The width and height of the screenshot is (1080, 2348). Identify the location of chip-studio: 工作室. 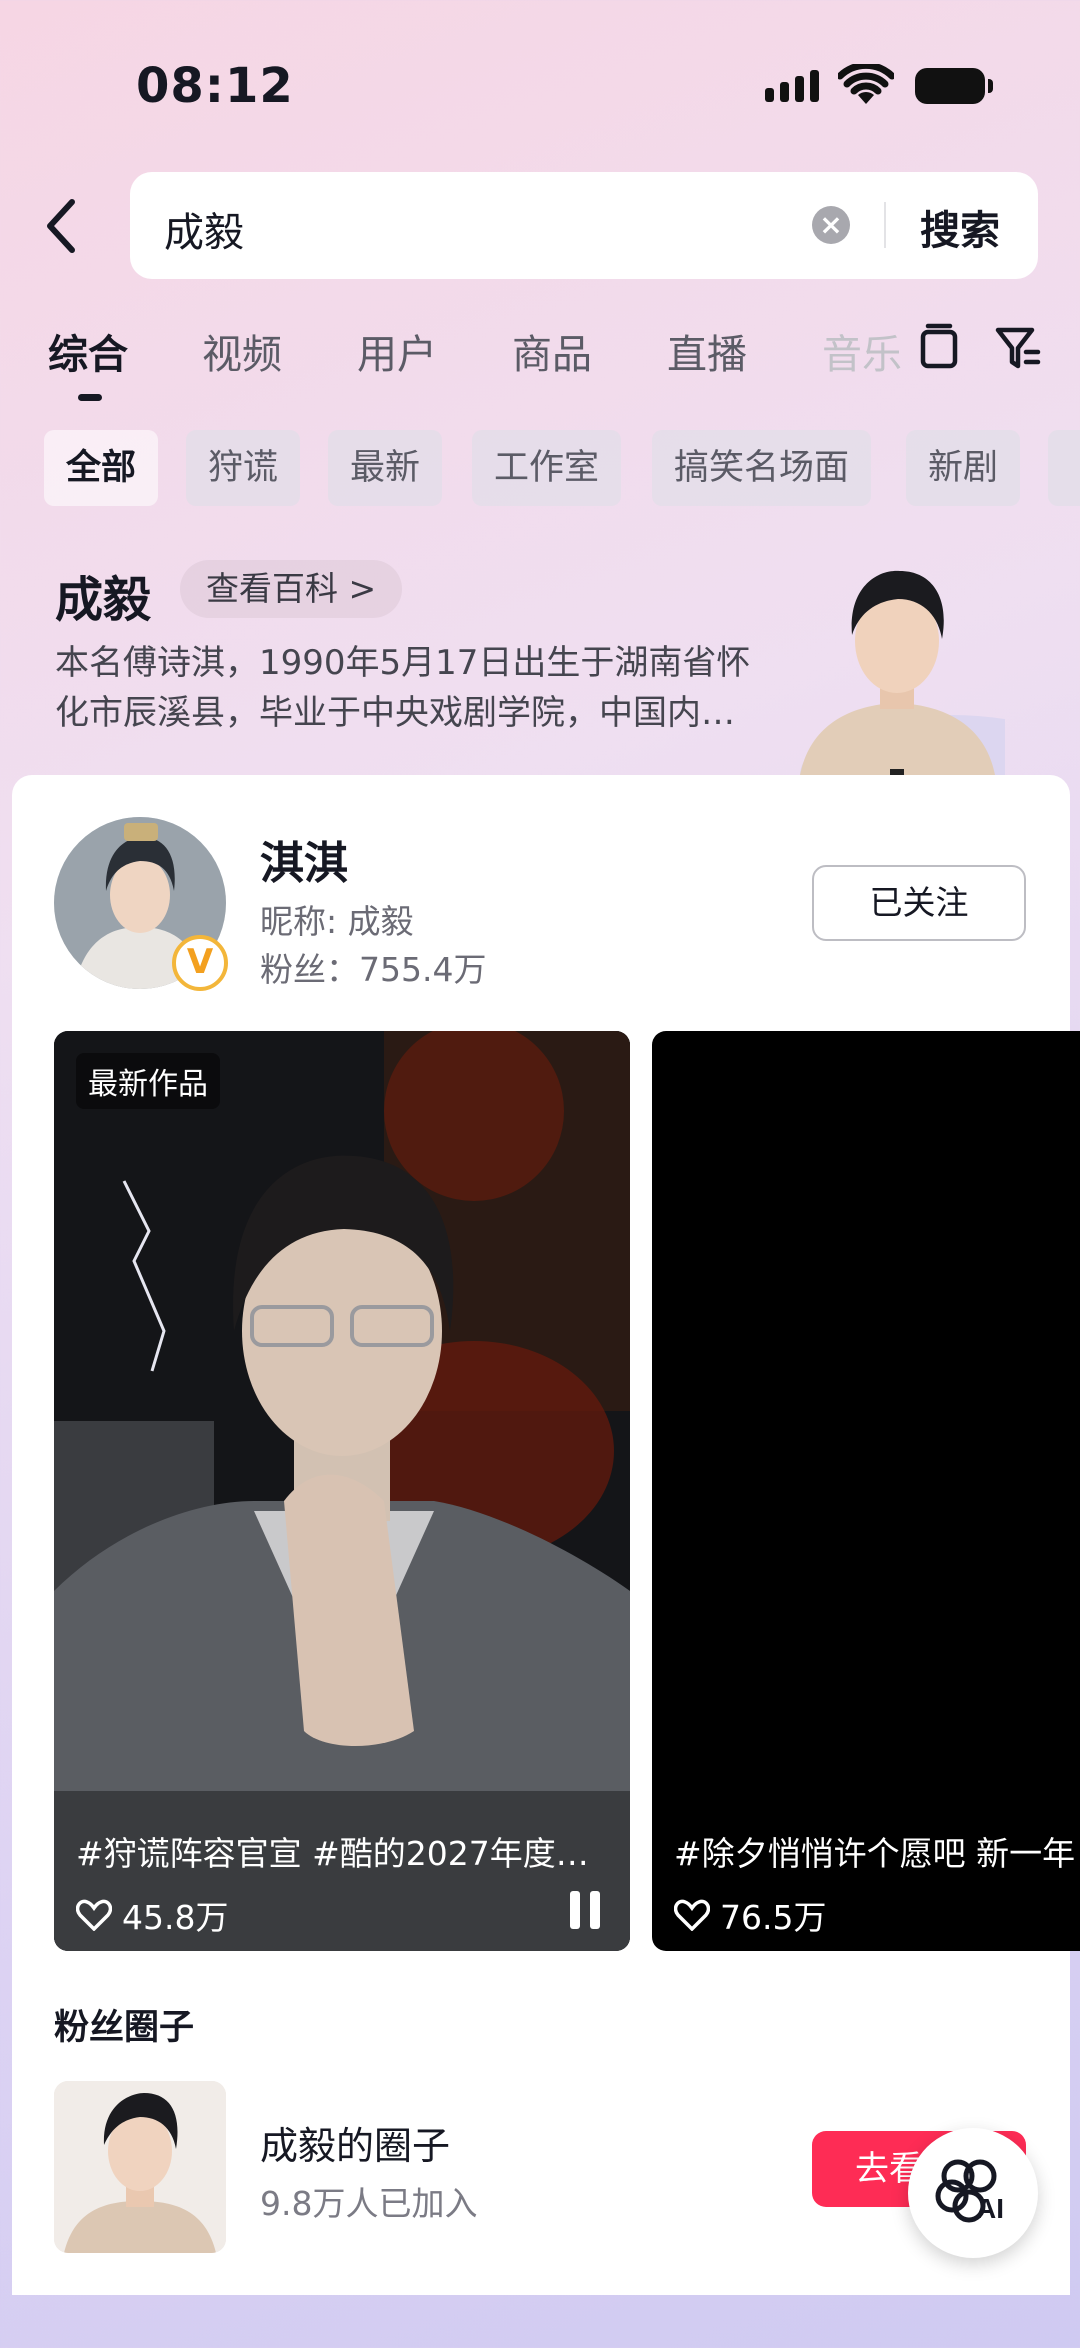
(547, 468).